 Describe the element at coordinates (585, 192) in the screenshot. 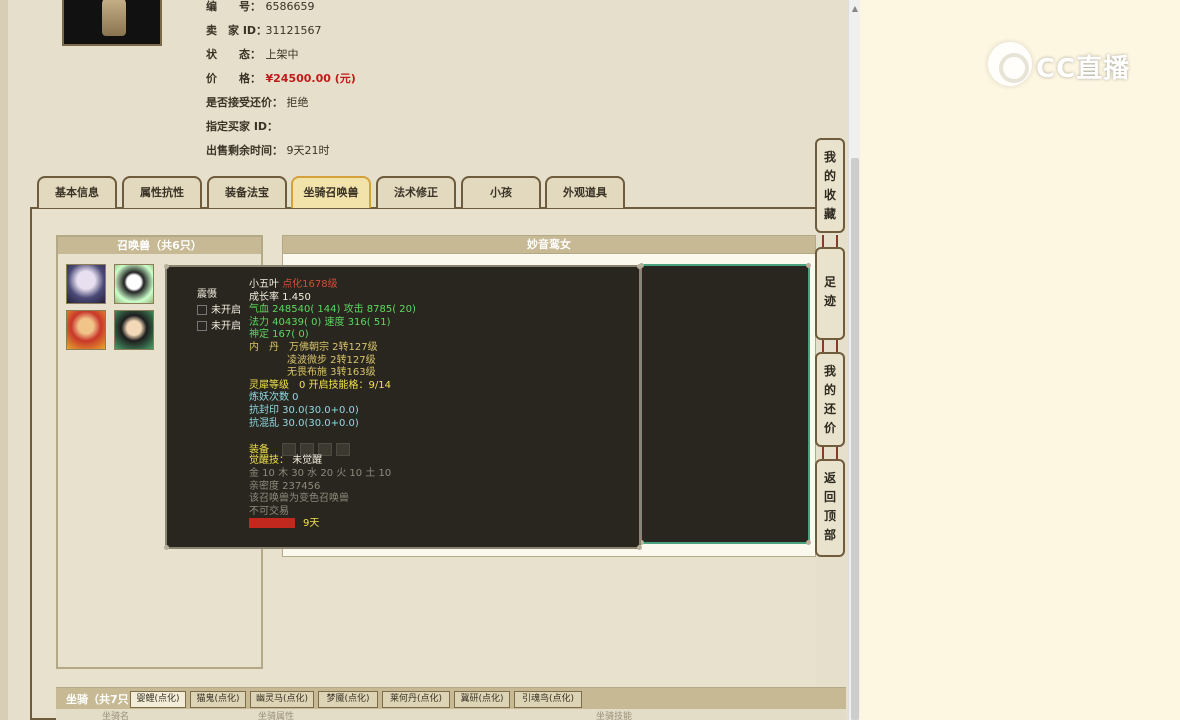

I see `tab-appearance: 外观道具` at that location.